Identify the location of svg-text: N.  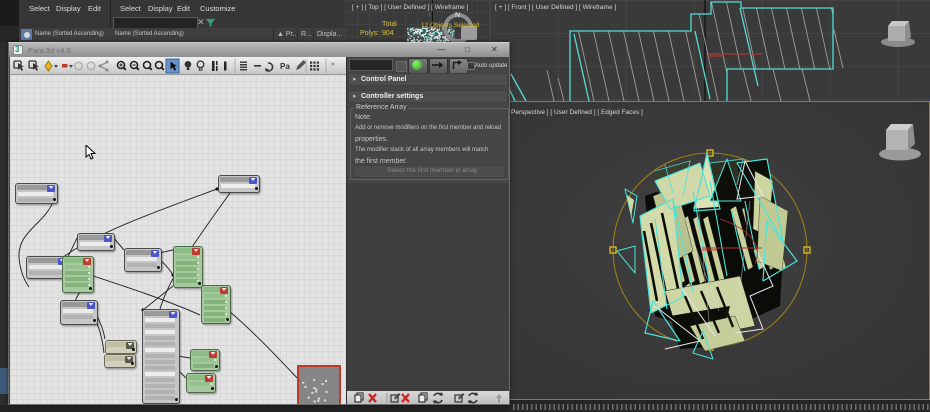
(457, 15).